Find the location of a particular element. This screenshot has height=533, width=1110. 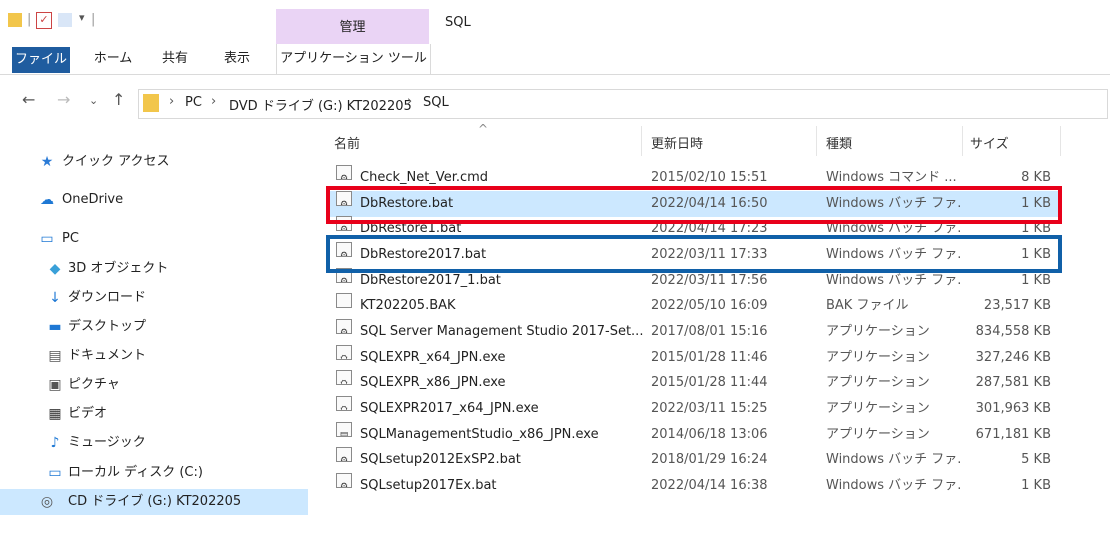

file-date: 2017/08/01 15:16 is located at coordinates (709, 331).